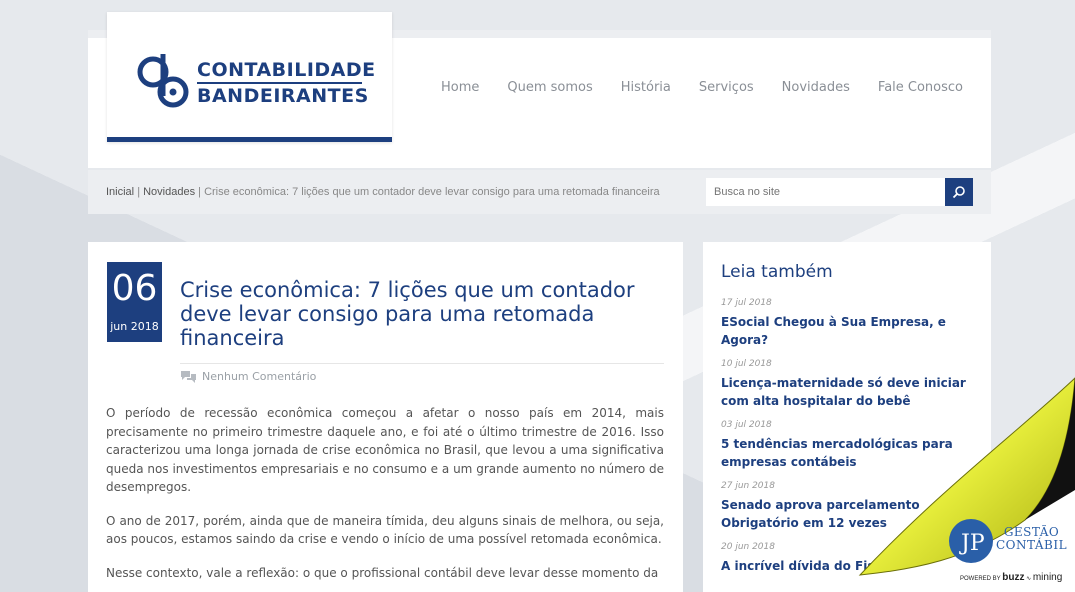  I want to click on powered-mining: mining, so click(1047, 577).